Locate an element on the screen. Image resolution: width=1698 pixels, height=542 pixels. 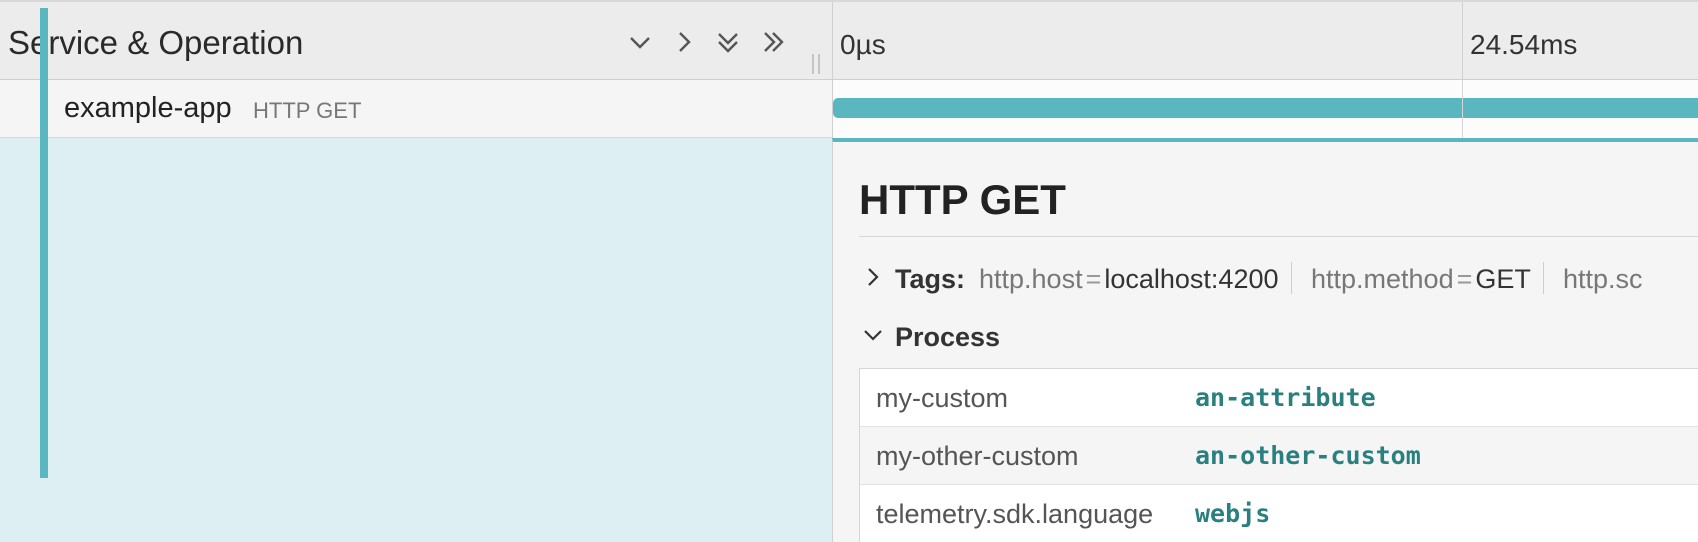
table-row: my-other-custom an-other-custom is located at coordinates (1279, 456).